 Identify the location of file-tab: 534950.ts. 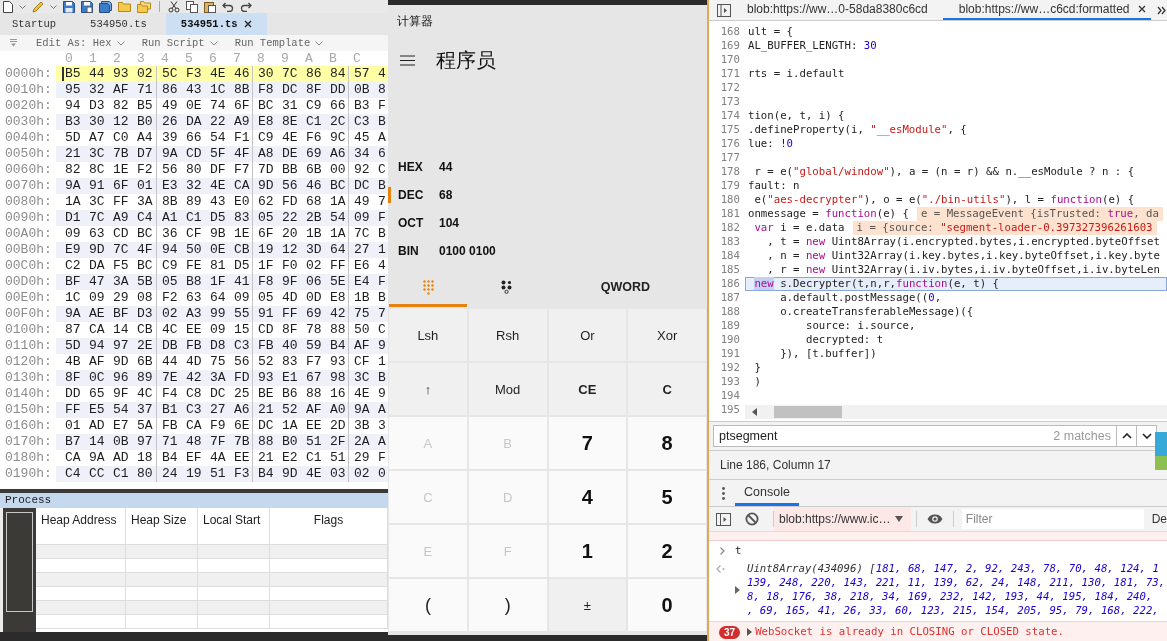
(118, 24).